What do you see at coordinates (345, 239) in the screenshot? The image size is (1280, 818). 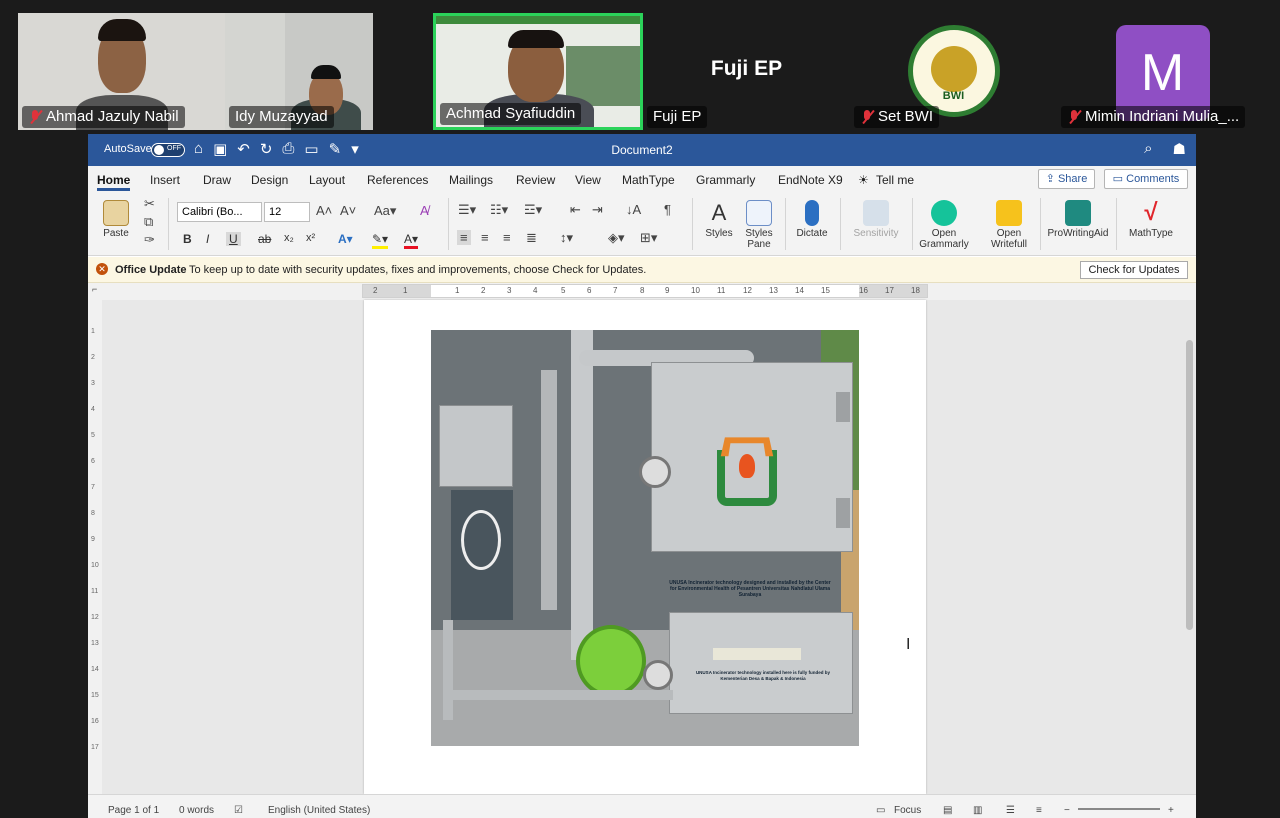 I see `text-effects-icon: A▾` at bounding box center [345, 239].